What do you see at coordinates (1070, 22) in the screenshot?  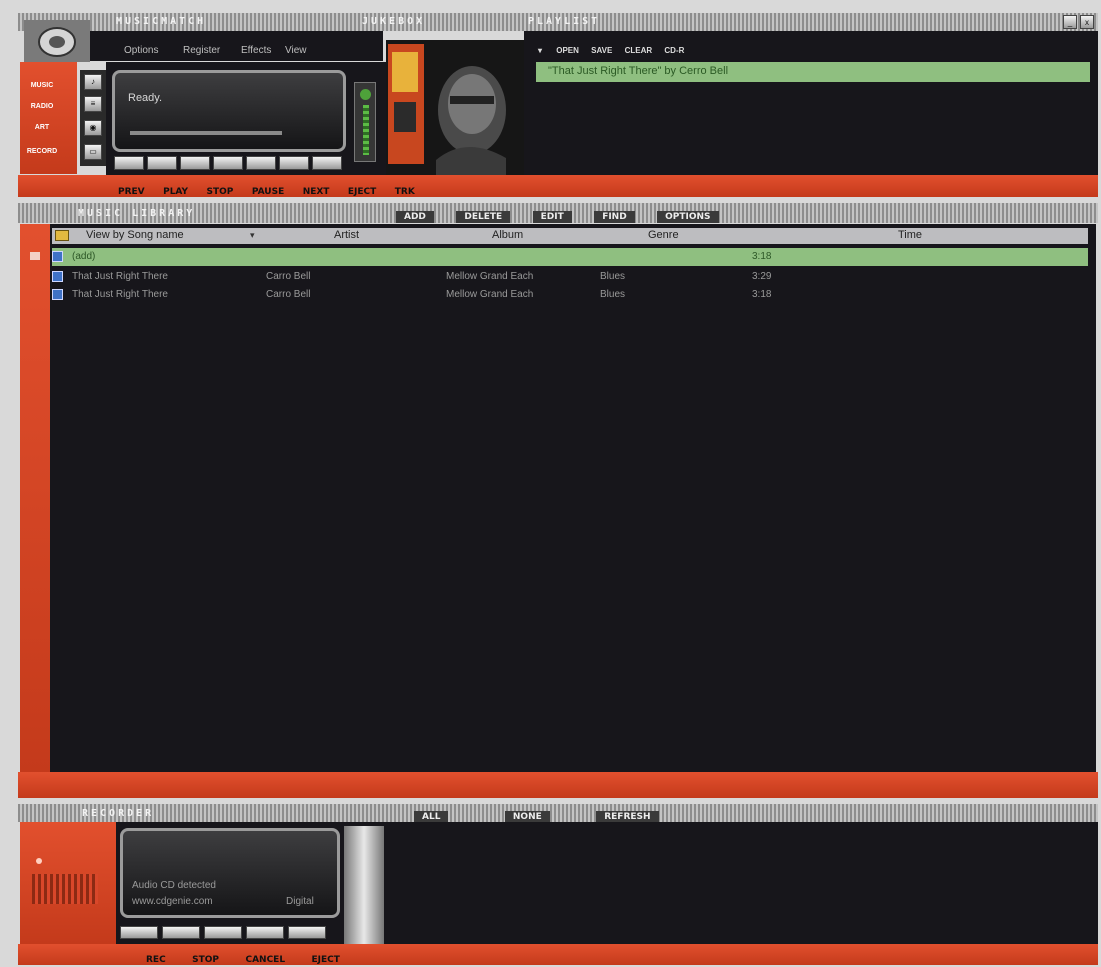 I see `minimize-button: _` at bounding box center [1070, 22].